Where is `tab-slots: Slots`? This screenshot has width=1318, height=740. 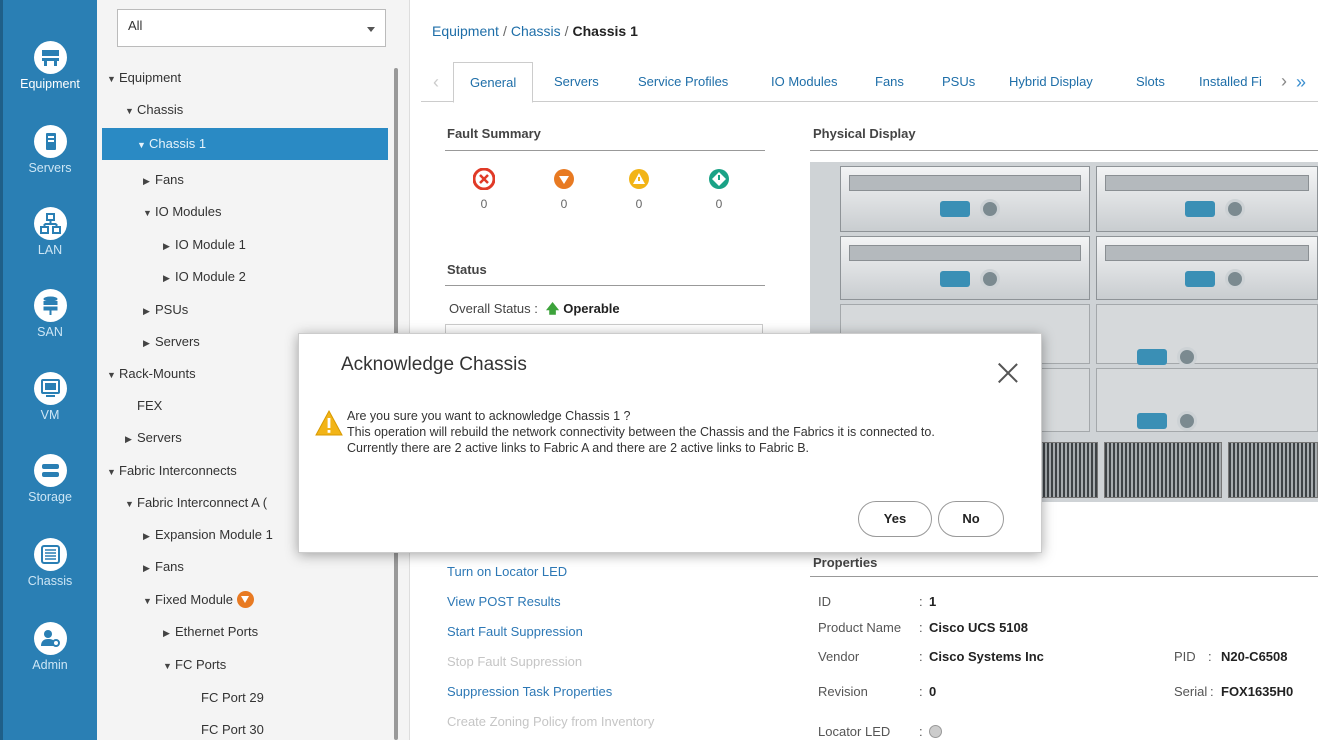 tab-slots: Slots is located at coordinates (1150, 81).